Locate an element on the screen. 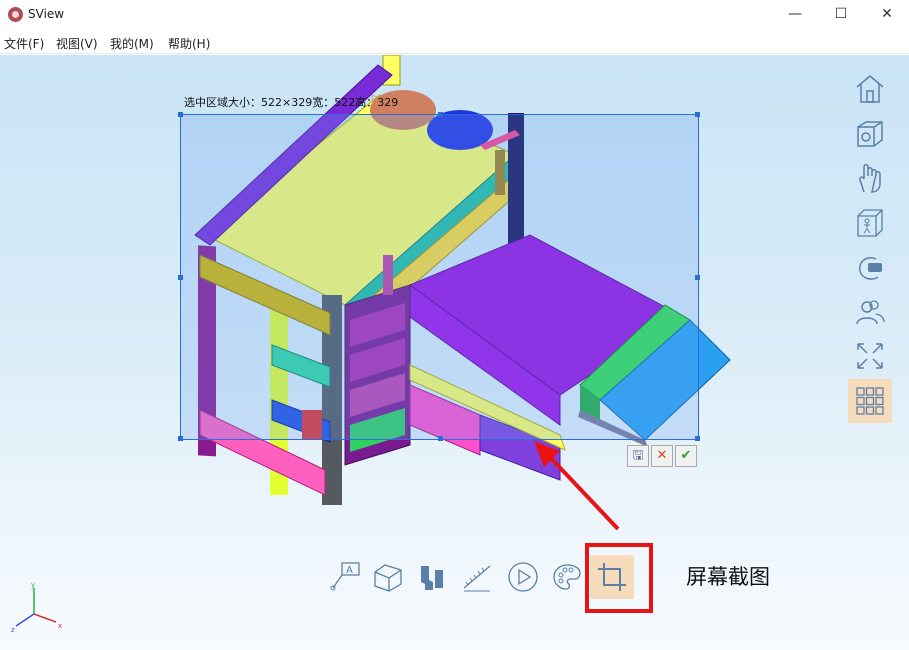 This screenshot has height=650, width=909. explode-icon is located at coordinates (432, 578).